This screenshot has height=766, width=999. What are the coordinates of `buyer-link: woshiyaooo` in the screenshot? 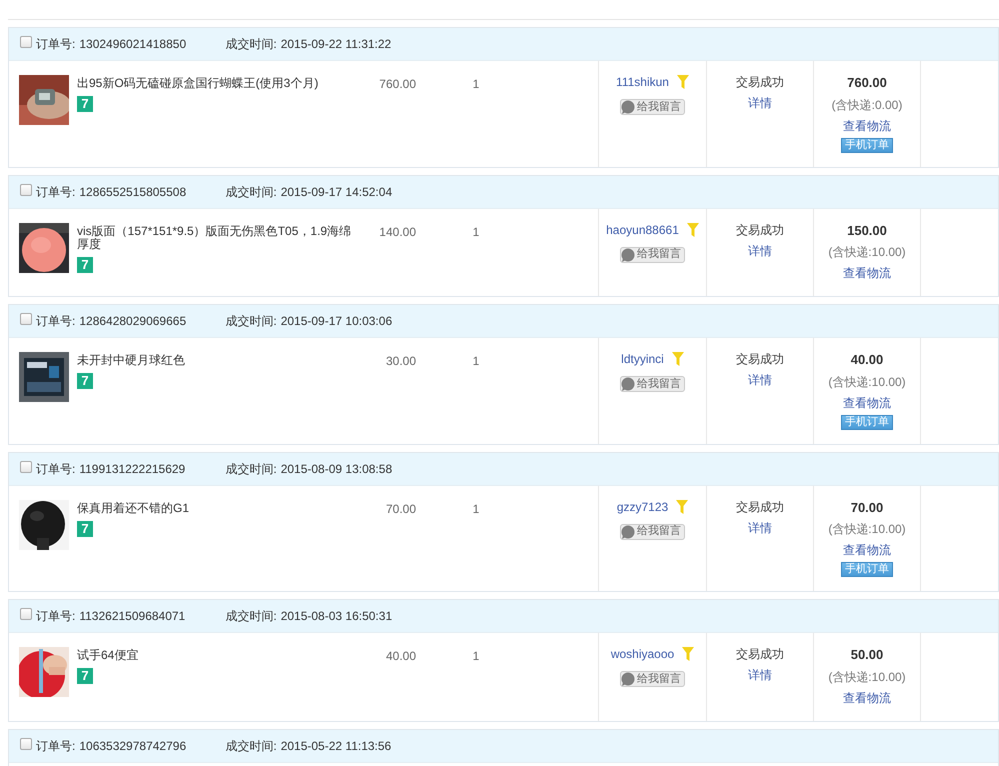 It's located at (642, 654).